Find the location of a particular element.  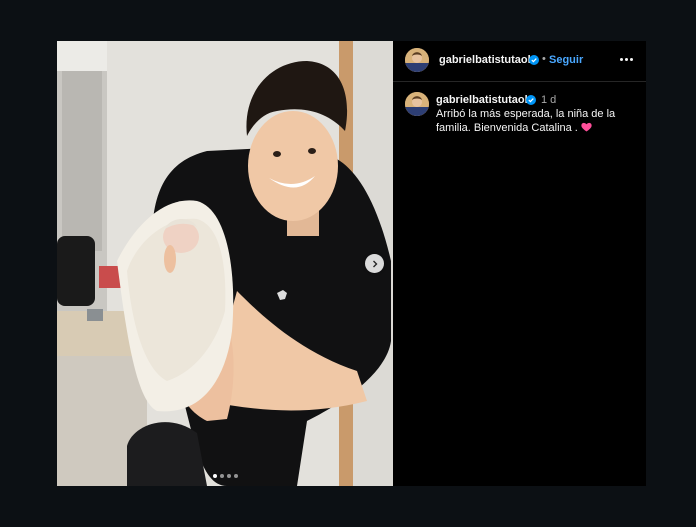

pink-heart-icon is located at coordinates (586, 127).